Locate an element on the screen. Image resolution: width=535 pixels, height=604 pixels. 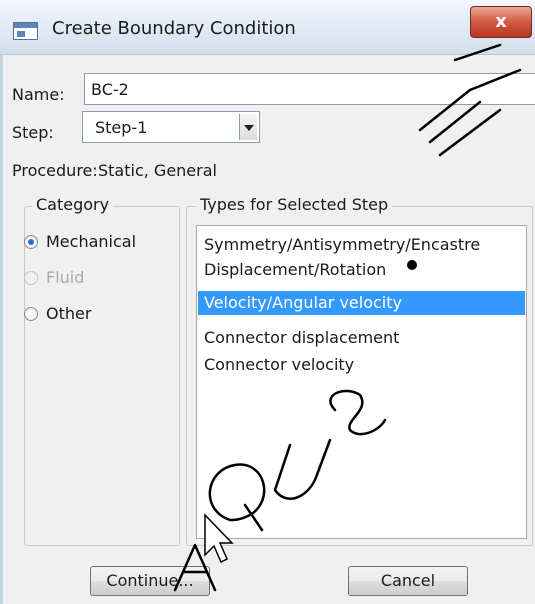
title-bar: Create Boundary Condition x is located at coordinates (267, 27).